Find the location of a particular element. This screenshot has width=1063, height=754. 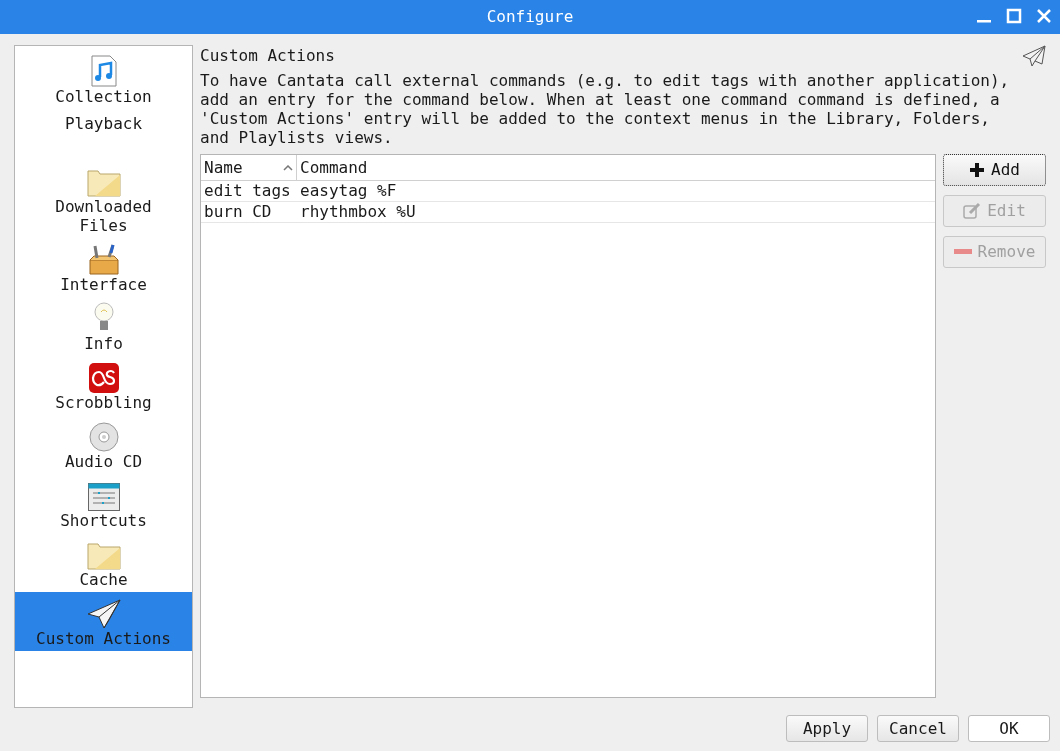

sort-ascending-icon is located at coordinates (288, 167).